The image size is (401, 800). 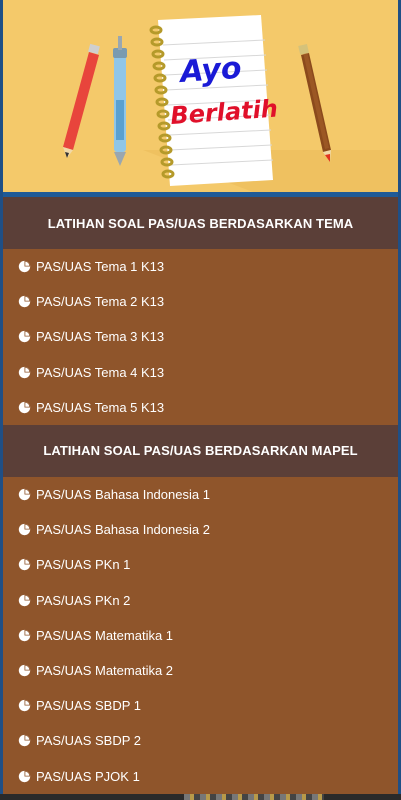 I want to click on blue-pen-icon, so click(x=120, y=101).